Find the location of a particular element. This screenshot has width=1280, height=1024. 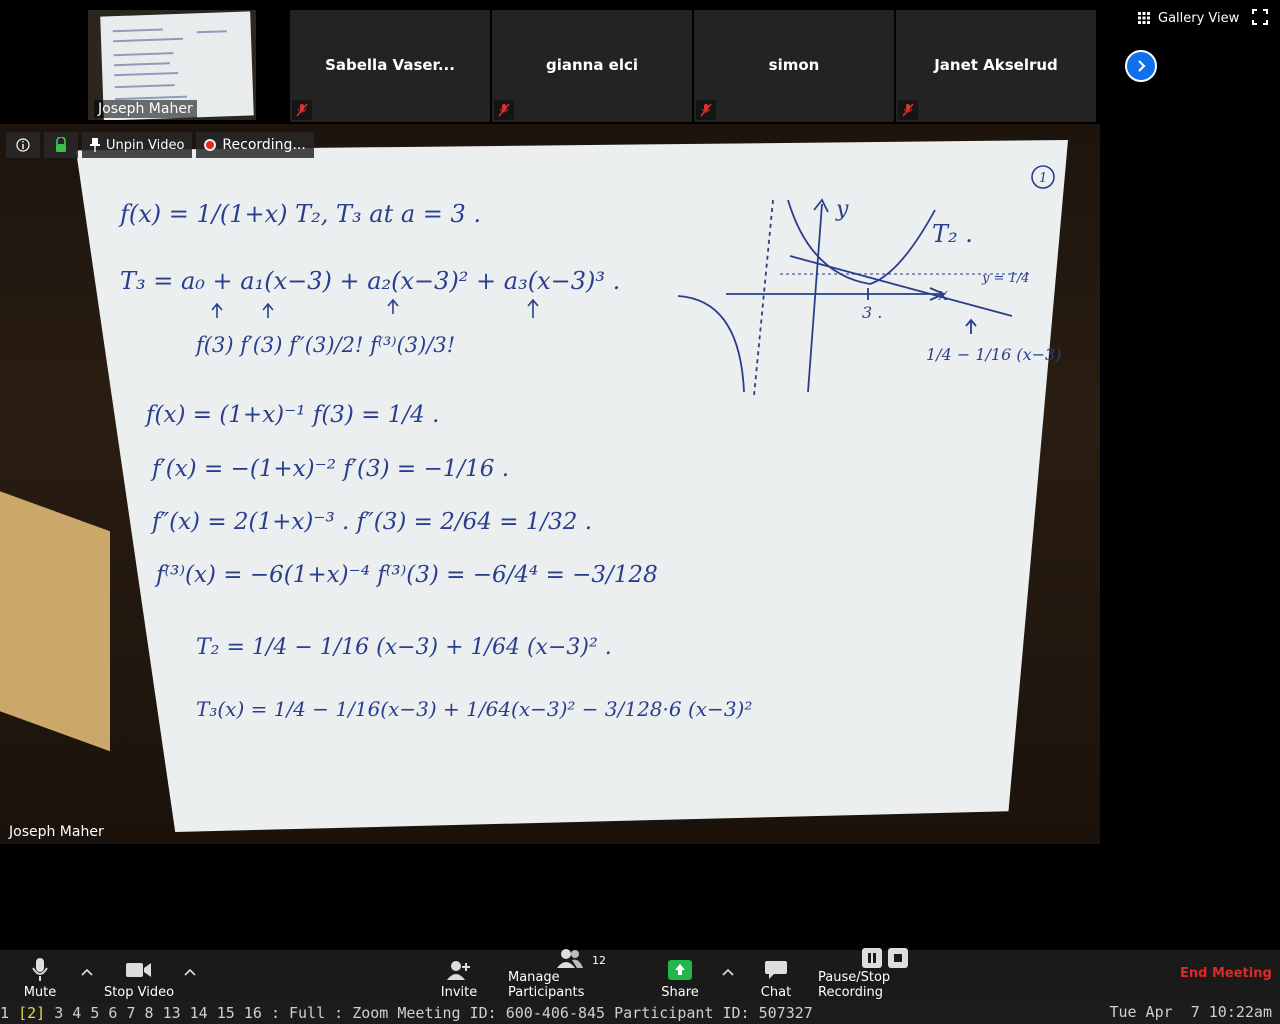

invite-button: Invite is located at coordinates (459, 976).